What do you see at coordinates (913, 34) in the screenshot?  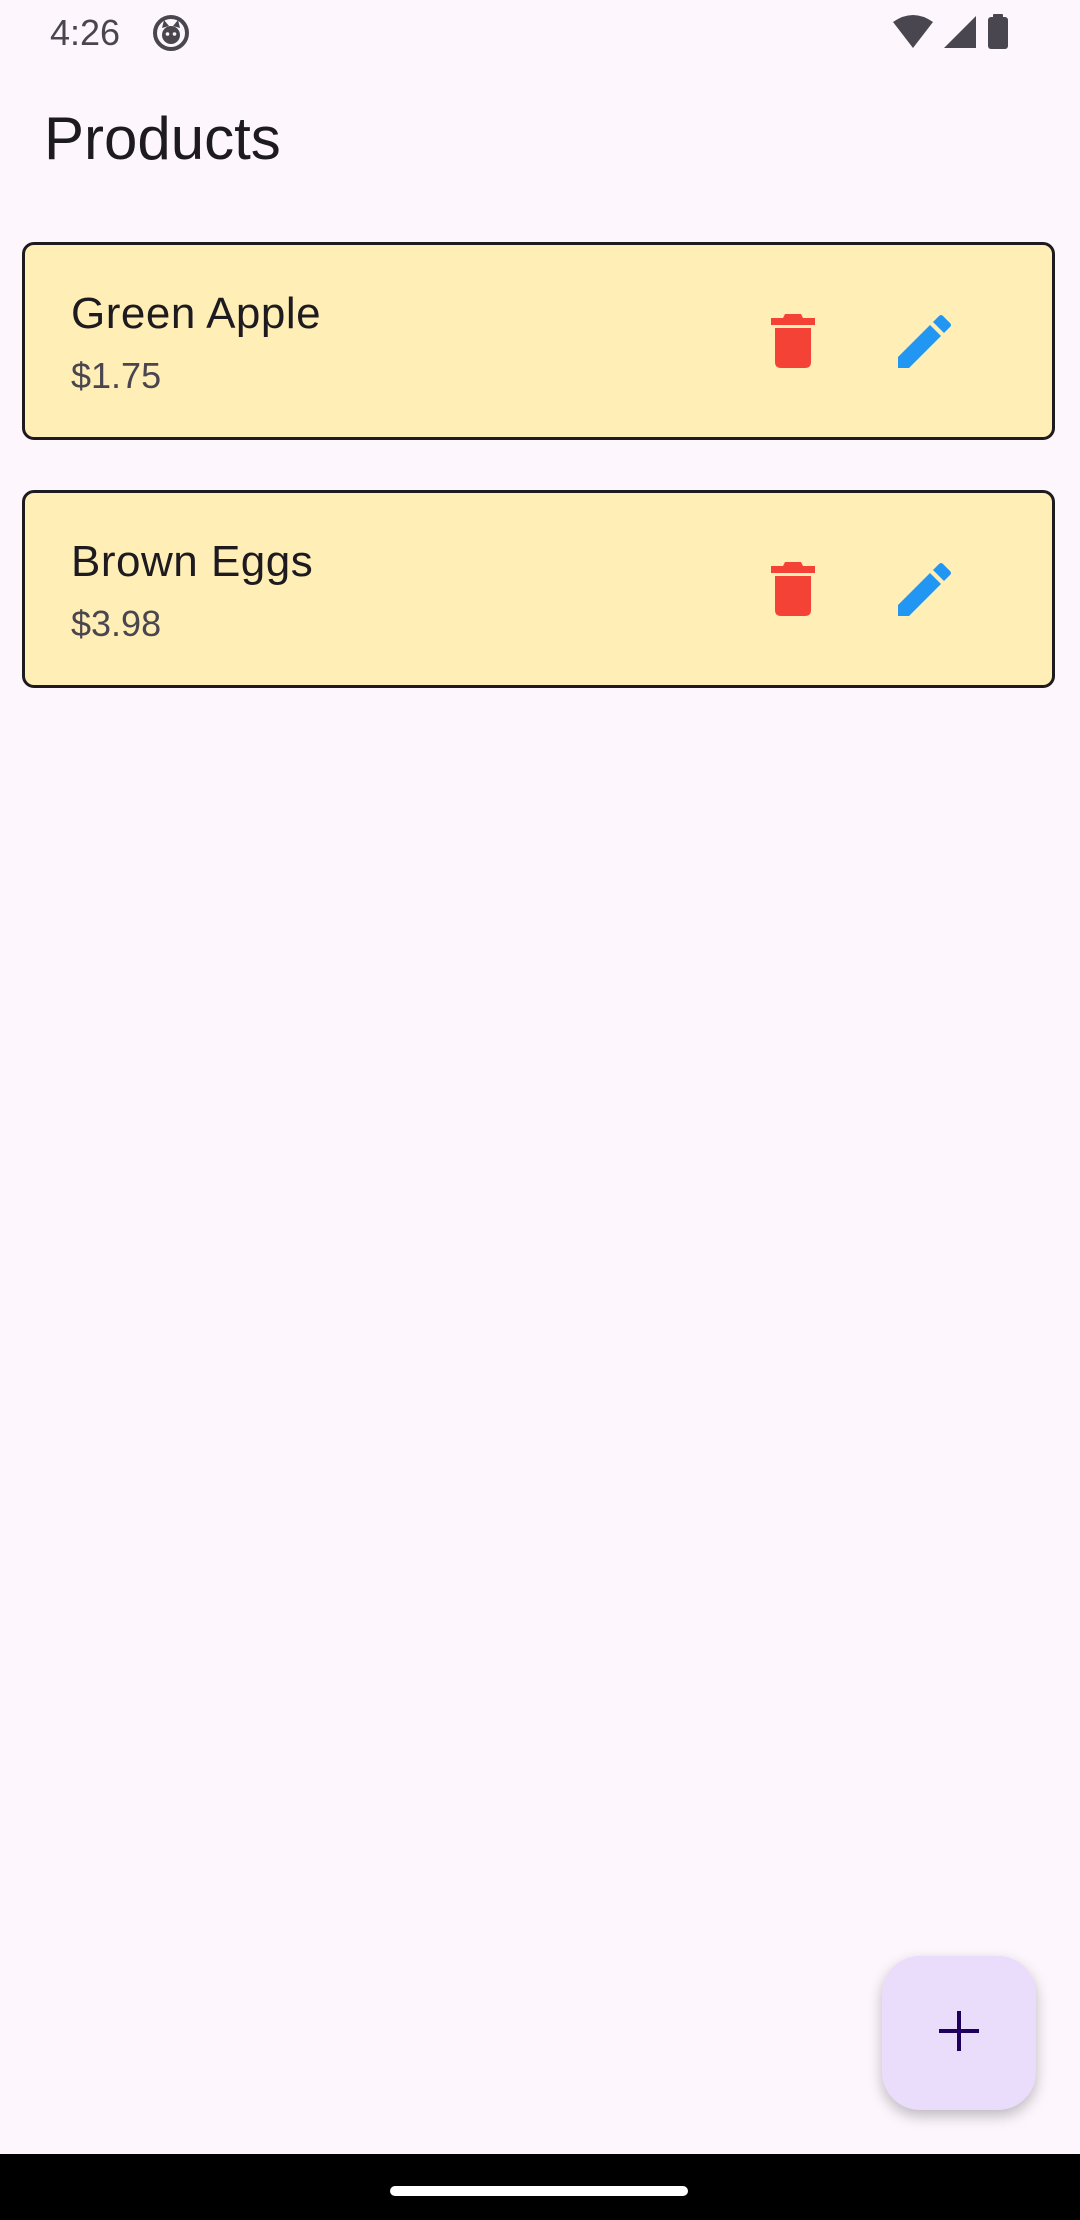 I see `wifi-icon` at bounding box center [913, 34].